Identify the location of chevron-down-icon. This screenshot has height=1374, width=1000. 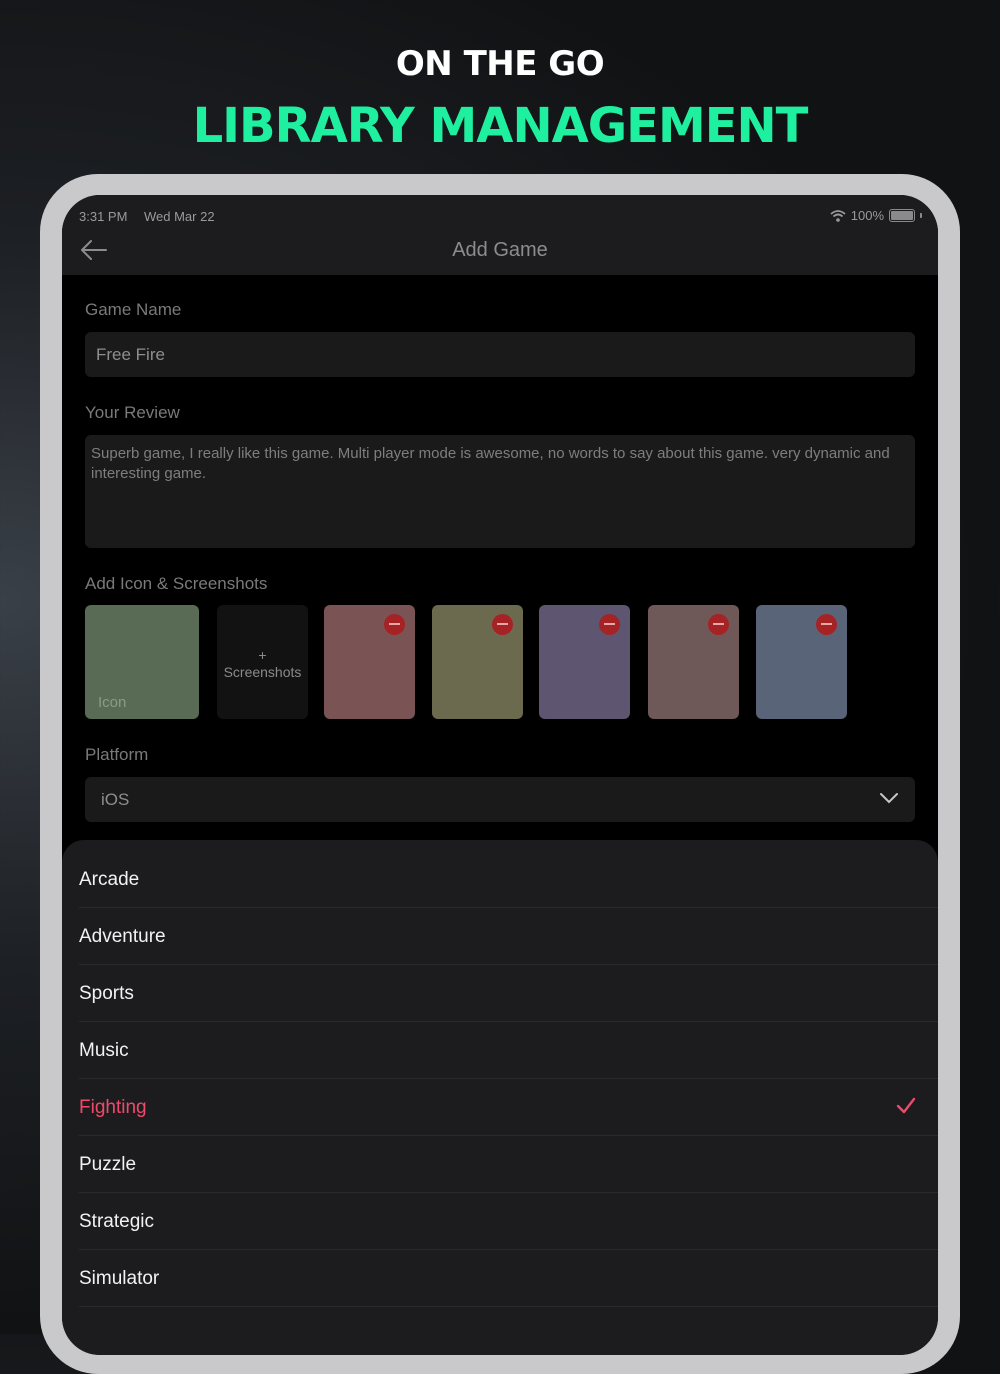
(889, 798).